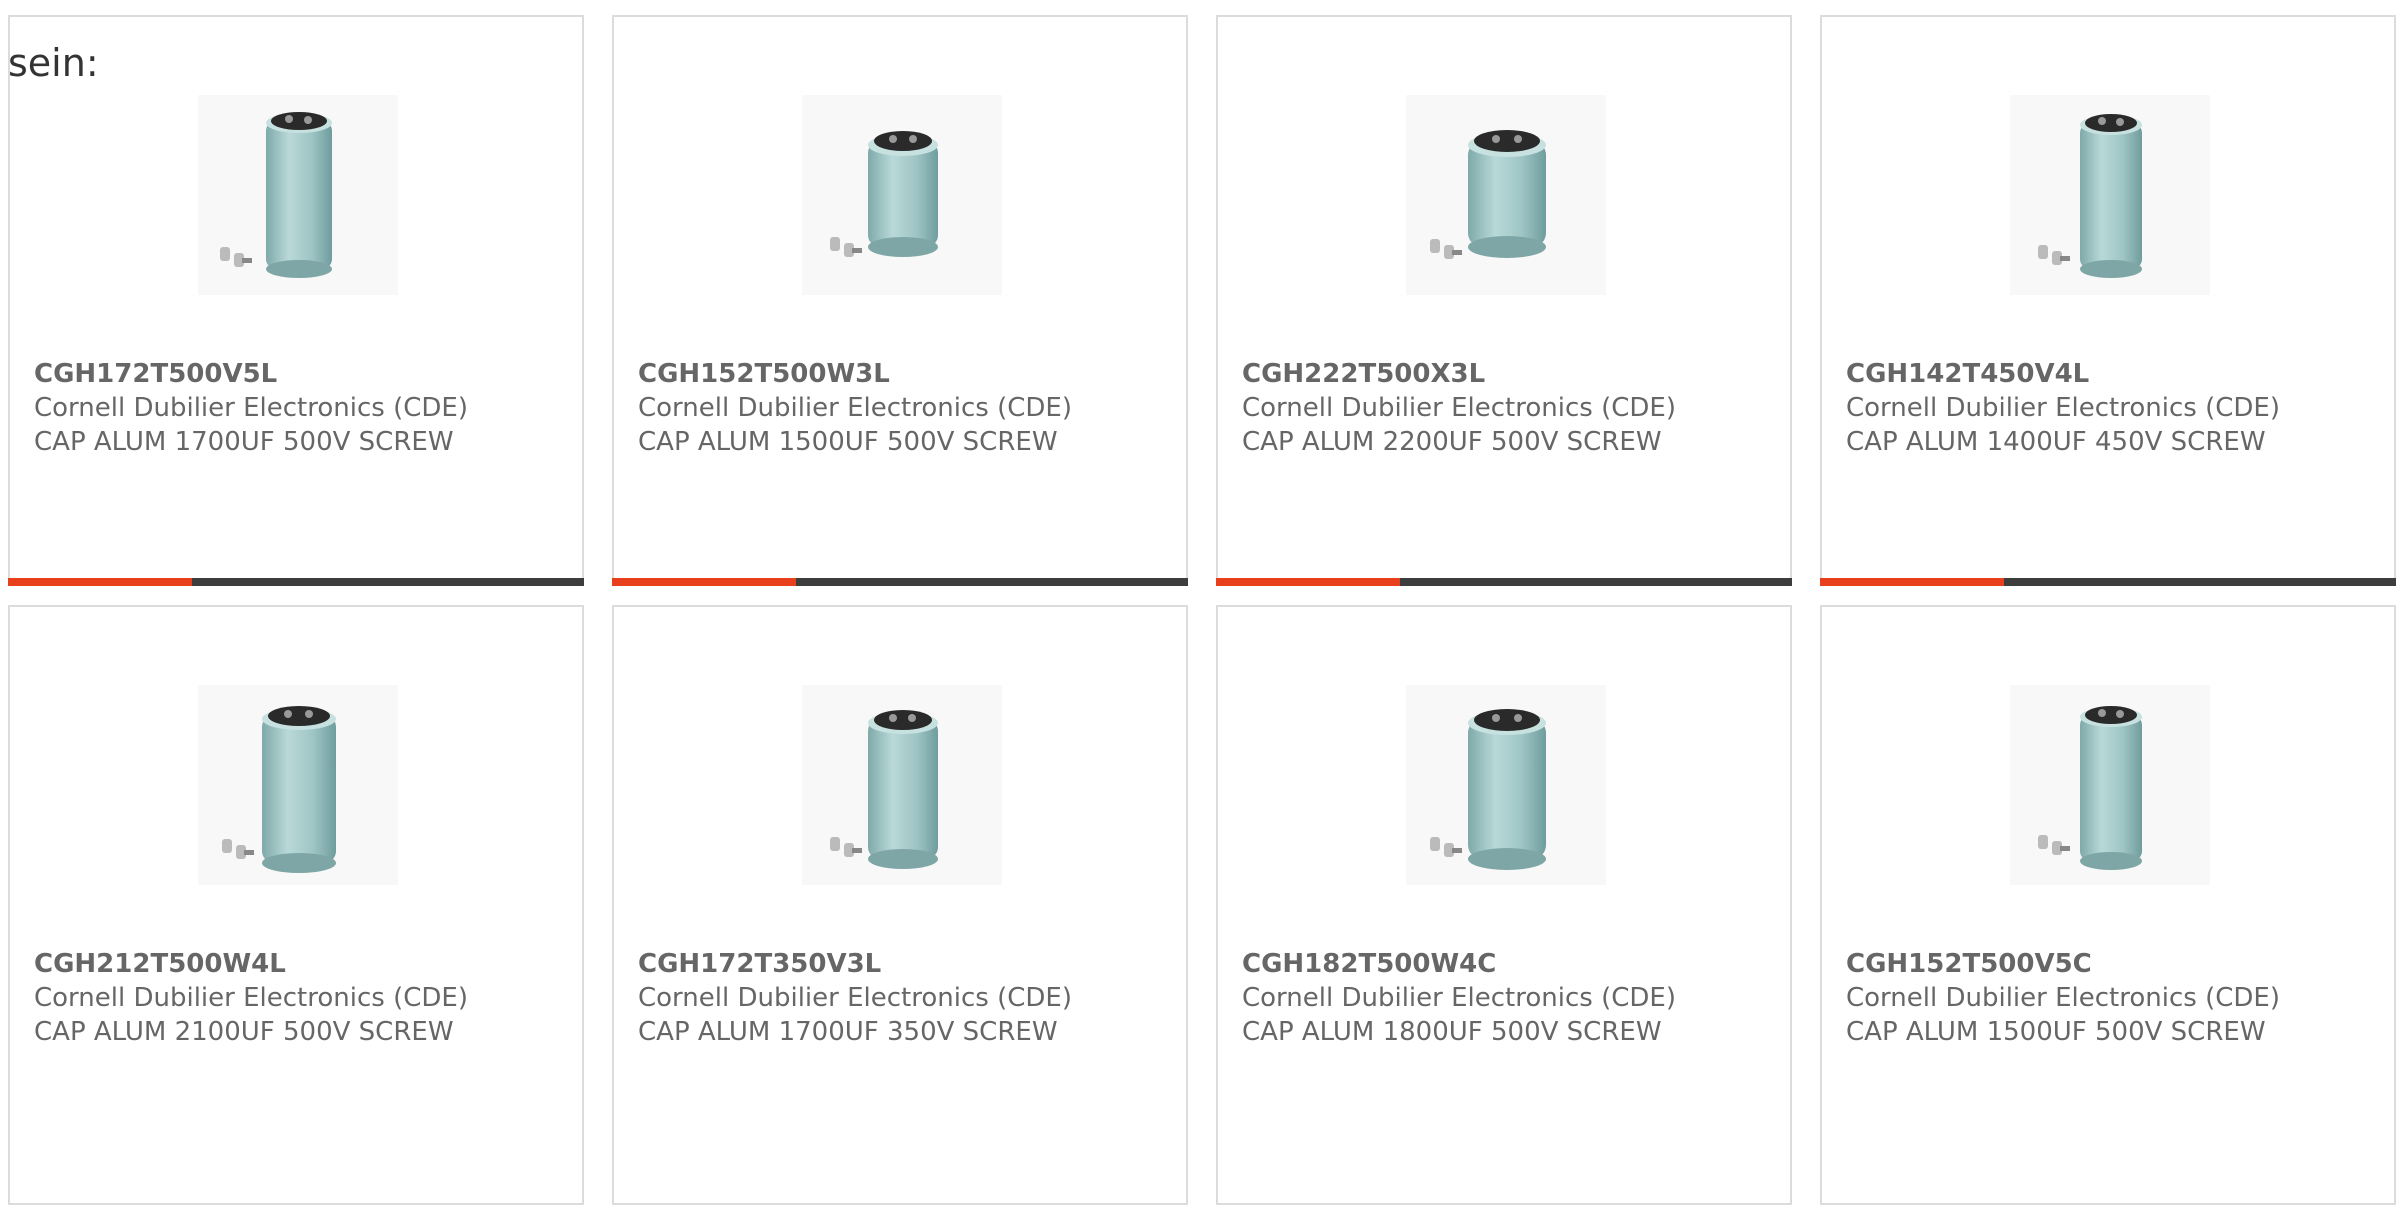 This screenshot has height=1205, width=2400. I want to click on intro-text: sein:, so click(53, 63).